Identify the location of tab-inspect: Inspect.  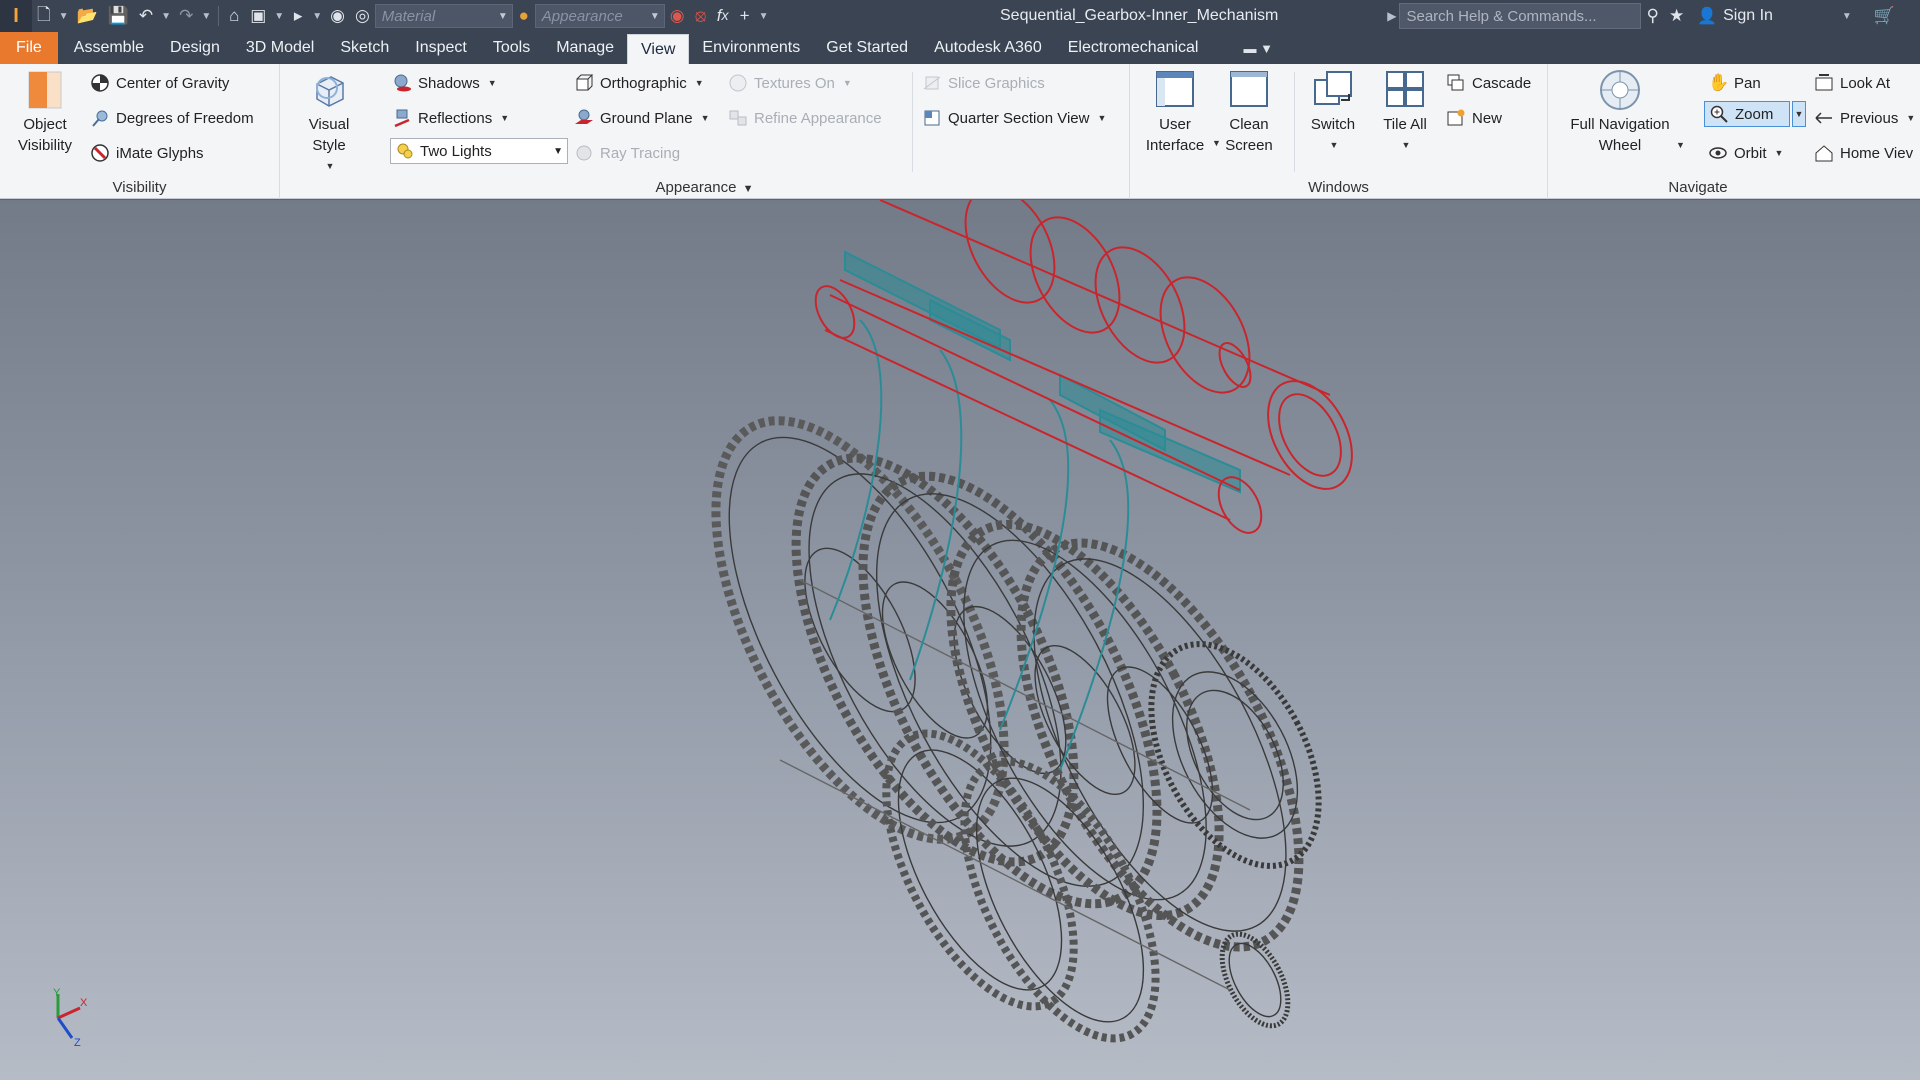
(441, 48).